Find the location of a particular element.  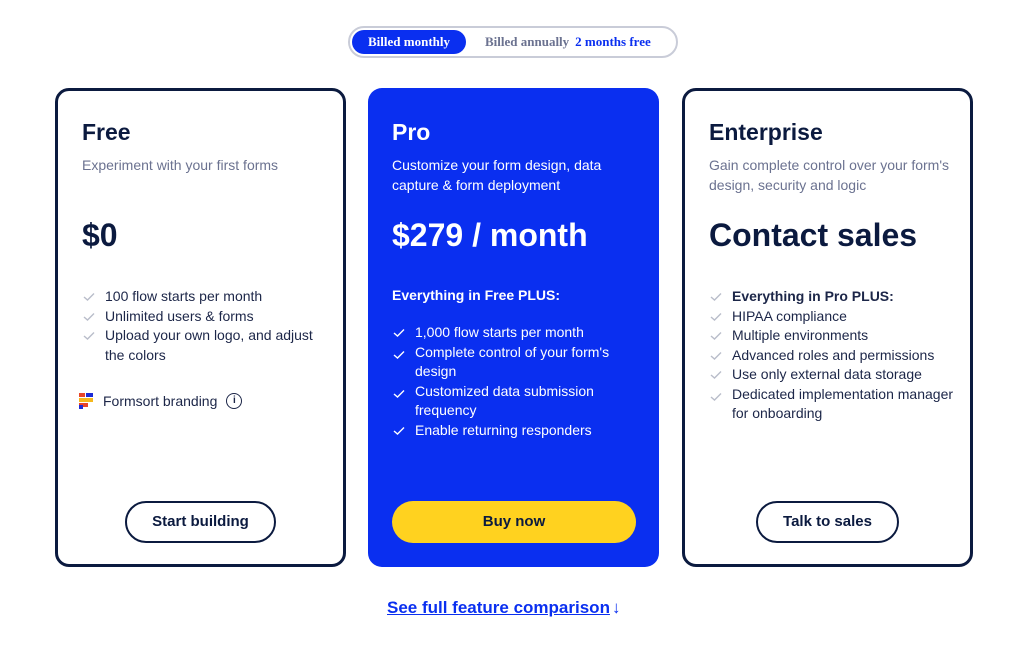

feature-item: Unlimited users & forms is located at coordinates (207, 317).